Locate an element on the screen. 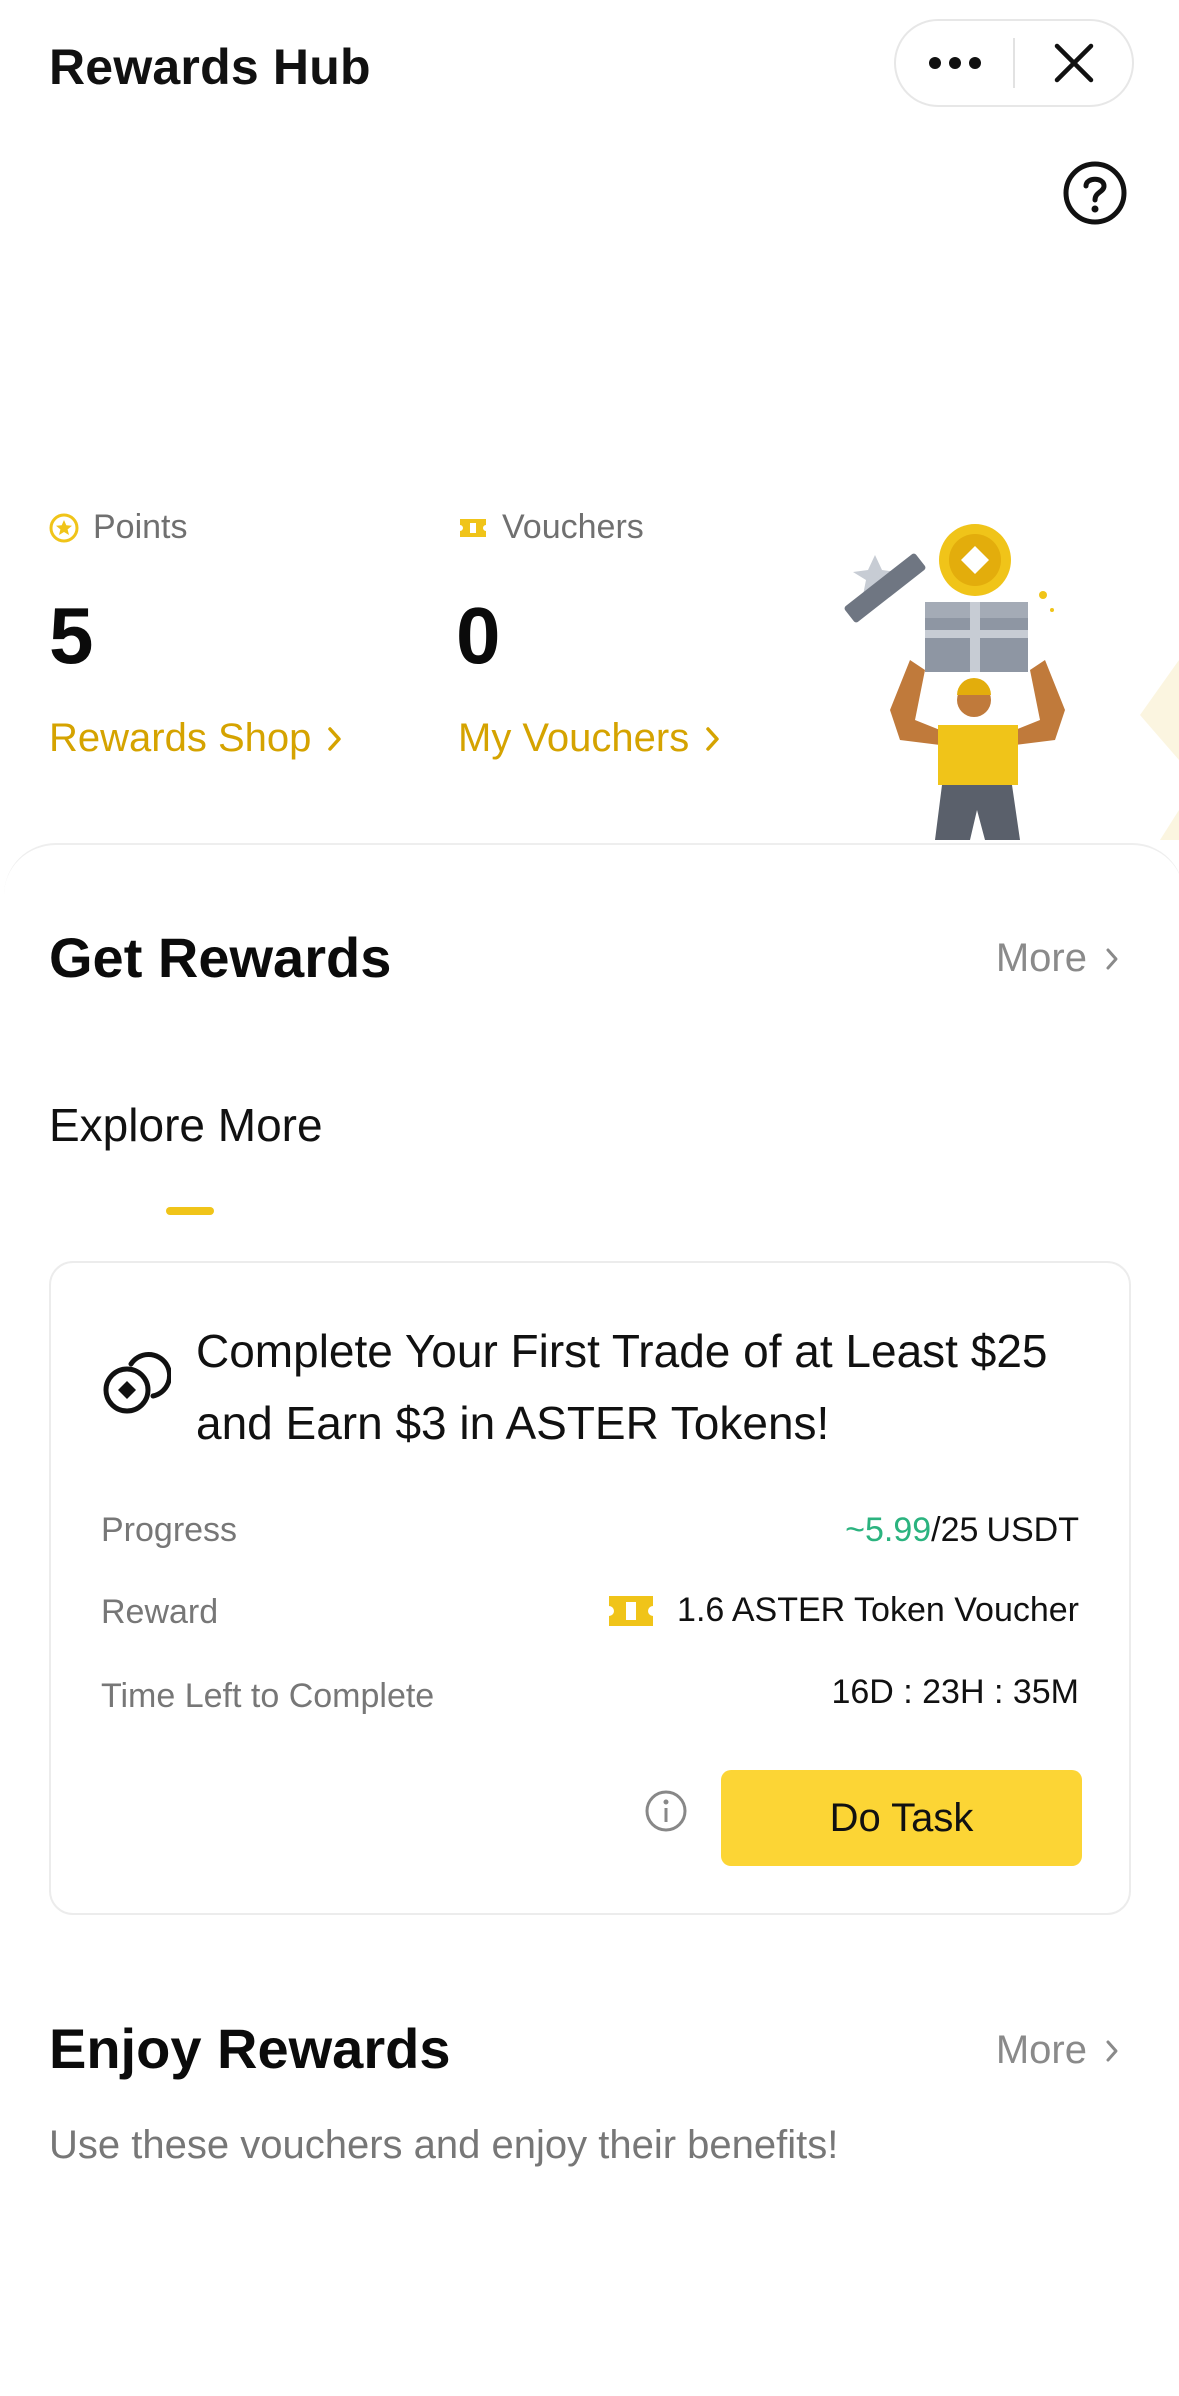  enjoy-rewards-title: Enjoy Rewards is located at coordinates (250, 2048).